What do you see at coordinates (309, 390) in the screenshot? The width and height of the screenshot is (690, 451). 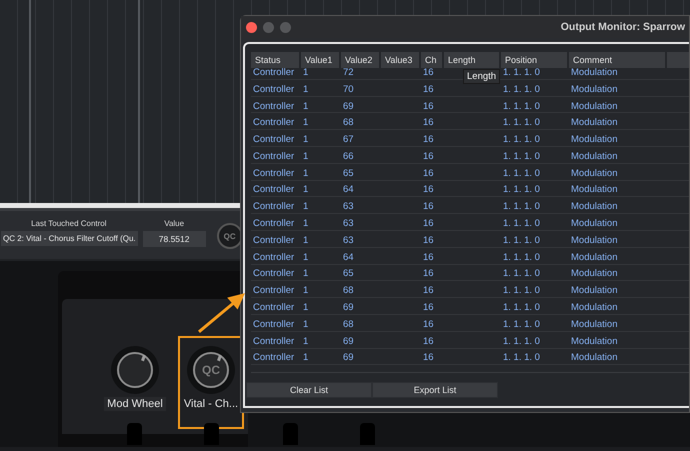 I see `list-button: Clear List` at bounding box center [309, 390].